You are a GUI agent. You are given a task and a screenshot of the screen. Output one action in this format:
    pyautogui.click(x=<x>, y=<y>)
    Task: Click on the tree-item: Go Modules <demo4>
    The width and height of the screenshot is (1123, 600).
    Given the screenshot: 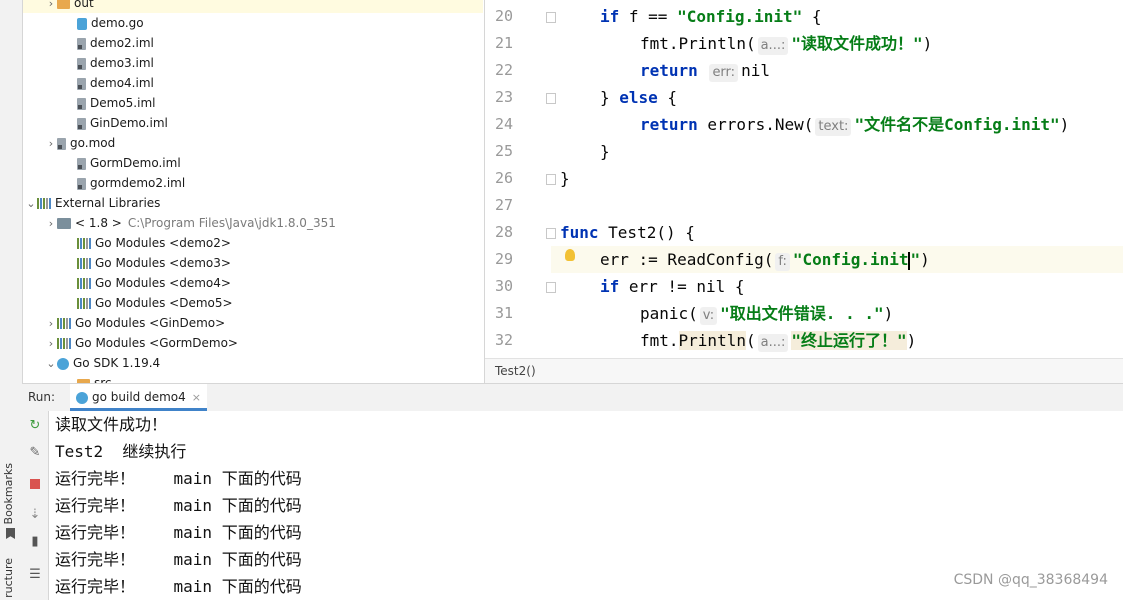 What is the action you would take?
    pyautogui.click(x=127, y=283)
    